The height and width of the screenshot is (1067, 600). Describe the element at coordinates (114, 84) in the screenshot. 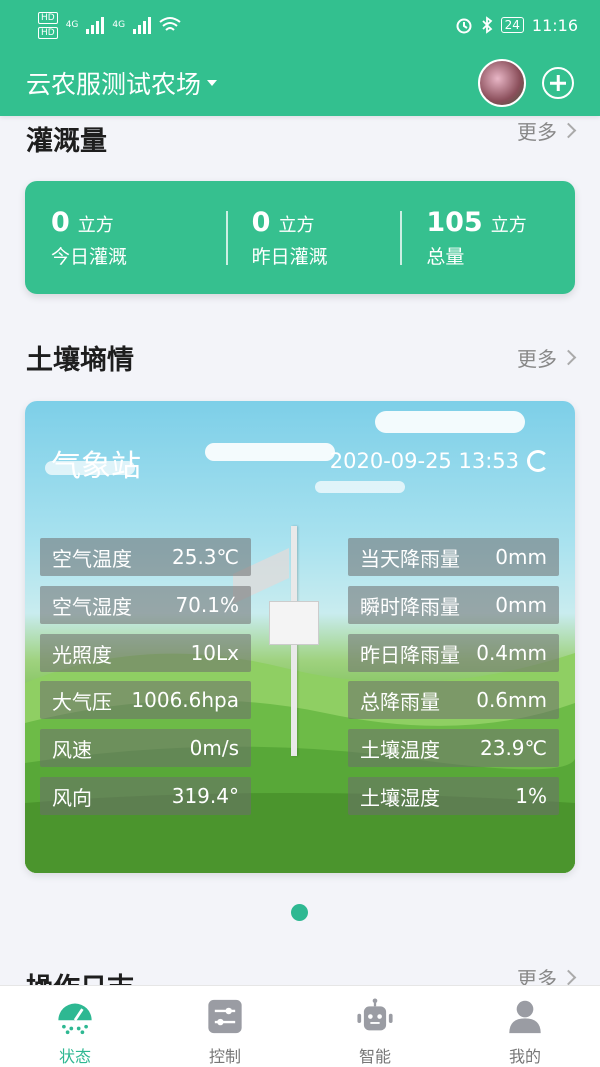

I see `farm-name: 云农服测试农场` at that location.